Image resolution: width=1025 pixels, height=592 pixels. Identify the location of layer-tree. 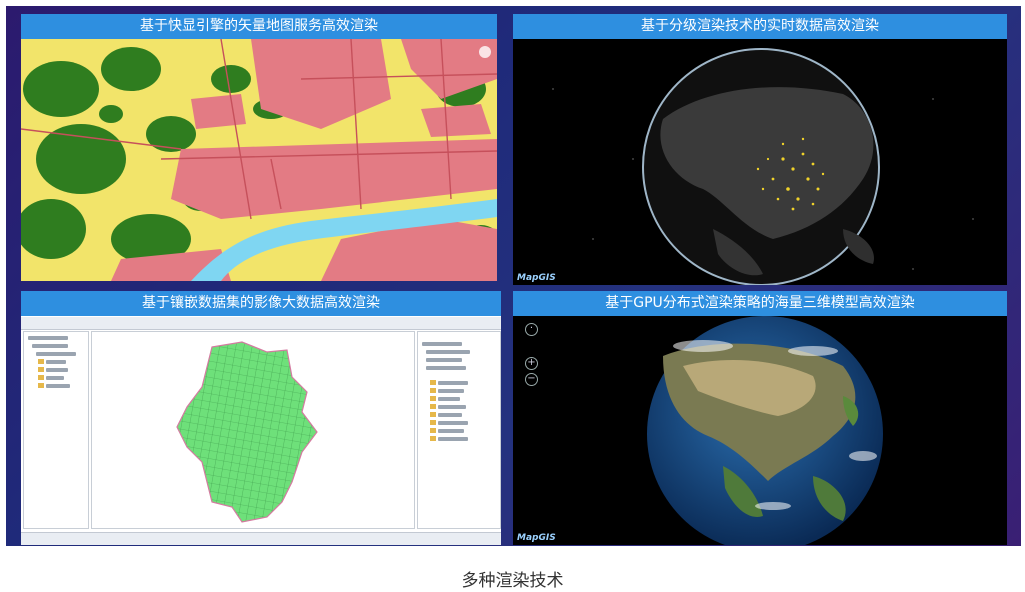
(56, 430).